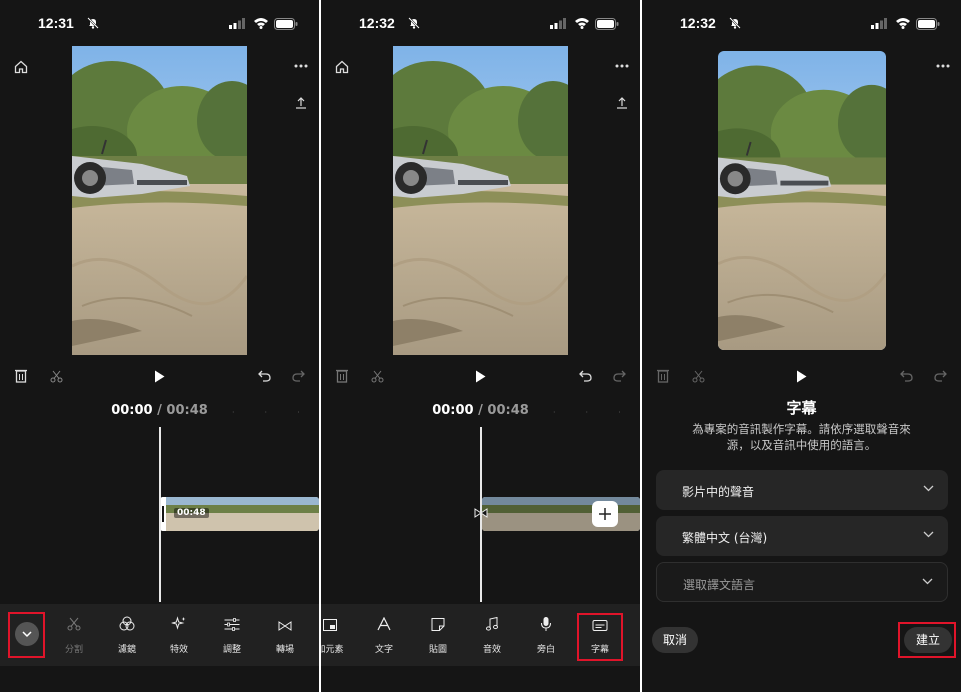 This screenshot has height=692, width=961. Describe the element at coordinates (56, 23) in the screenshot. I see `status-time: 12:31` at that location.